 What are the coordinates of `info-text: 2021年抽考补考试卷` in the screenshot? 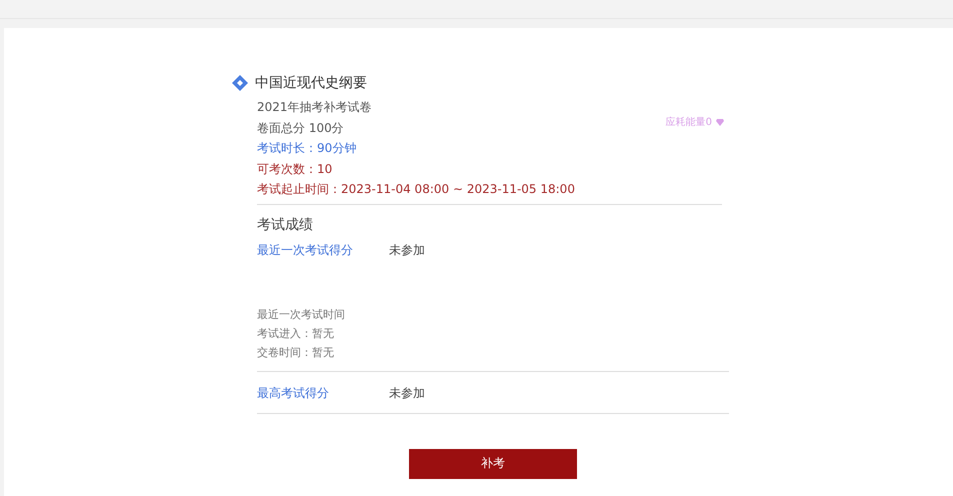 It's located at (315, 107).